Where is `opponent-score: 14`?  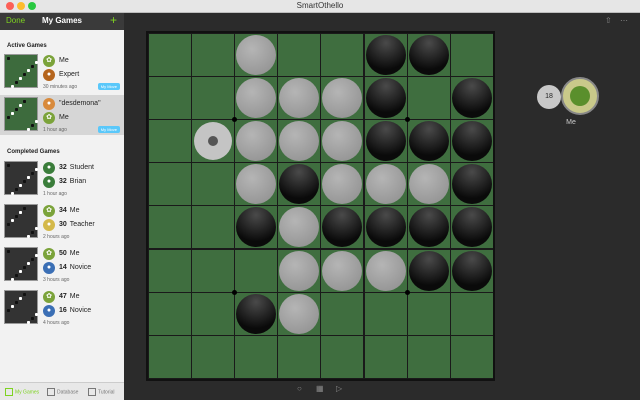
opponent-score: 14 is located at coordinates (63, 267).